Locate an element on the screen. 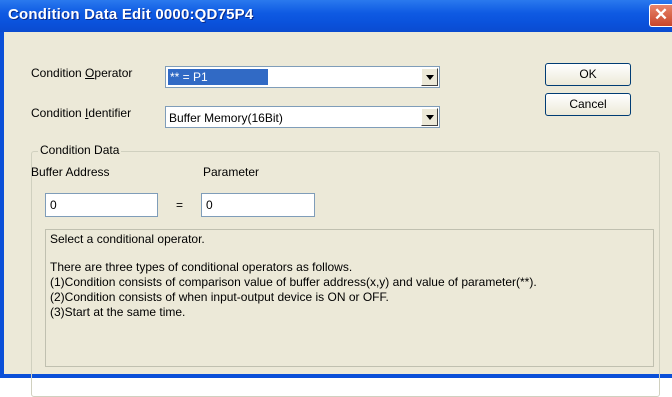  buffer-address-value: 0 is located at coordinates (53, 205).